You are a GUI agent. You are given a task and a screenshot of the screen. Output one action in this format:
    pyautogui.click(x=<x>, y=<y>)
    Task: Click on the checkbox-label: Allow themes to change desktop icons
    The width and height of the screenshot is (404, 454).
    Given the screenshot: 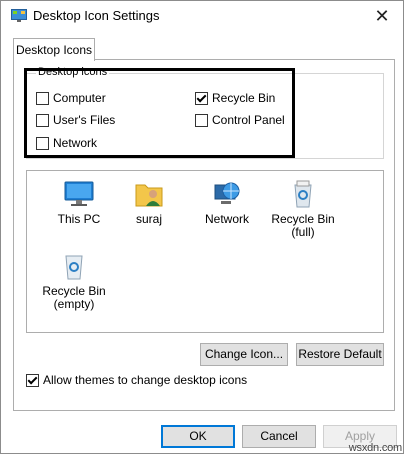 What is the action you would take?
    pyautogui.click(x=145, y=380)
    